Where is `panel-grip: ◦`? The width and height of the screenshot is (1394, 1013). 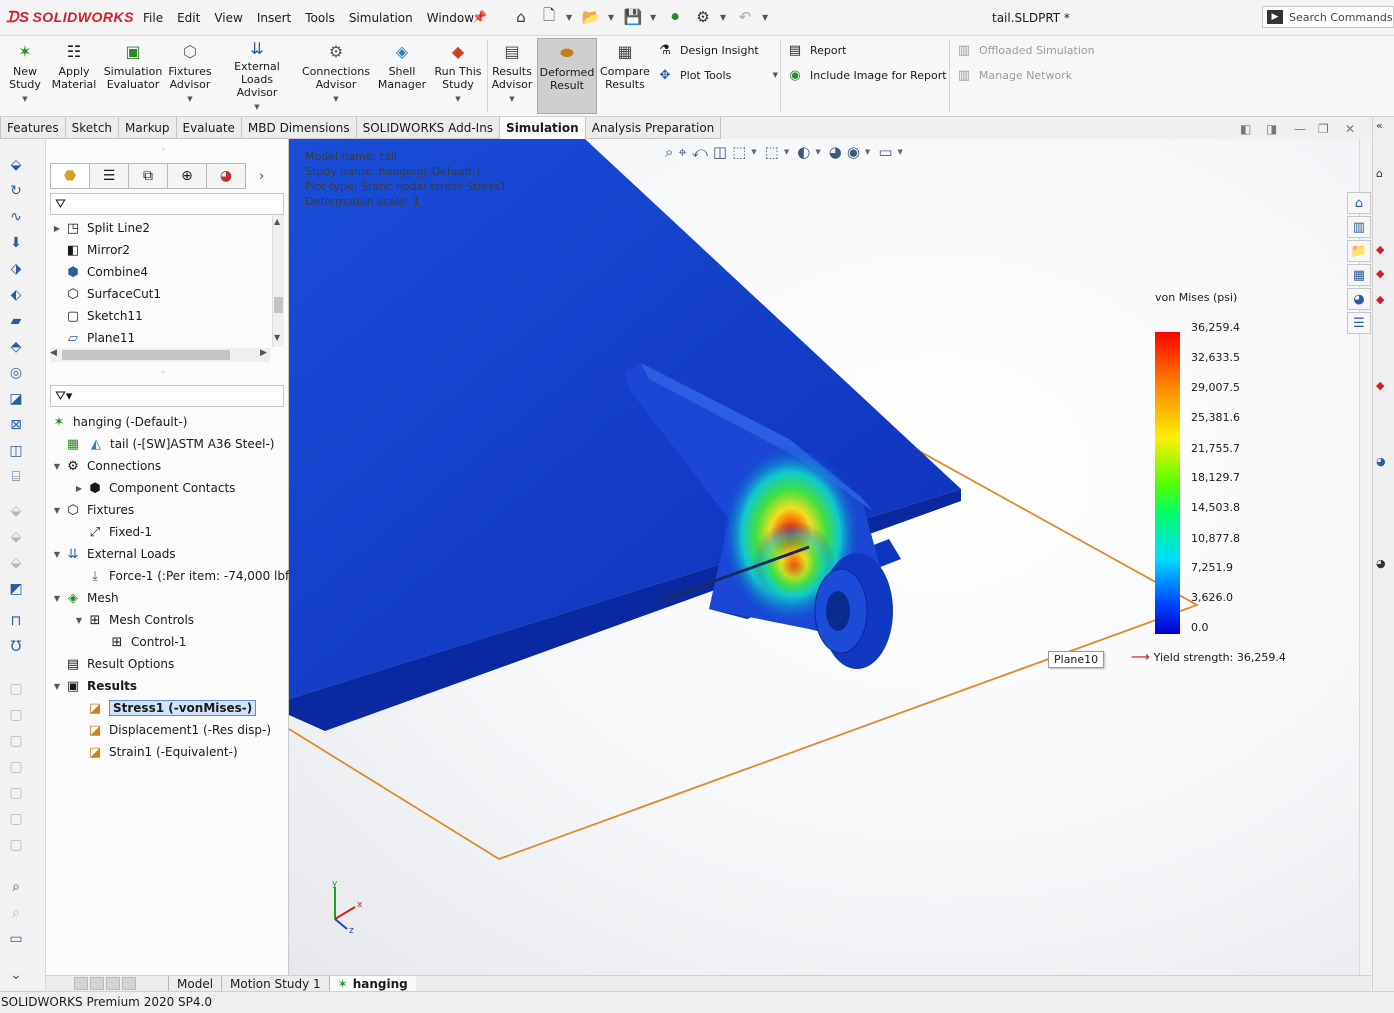
panel-grip: ◦ is located at coordinates (163, 149).